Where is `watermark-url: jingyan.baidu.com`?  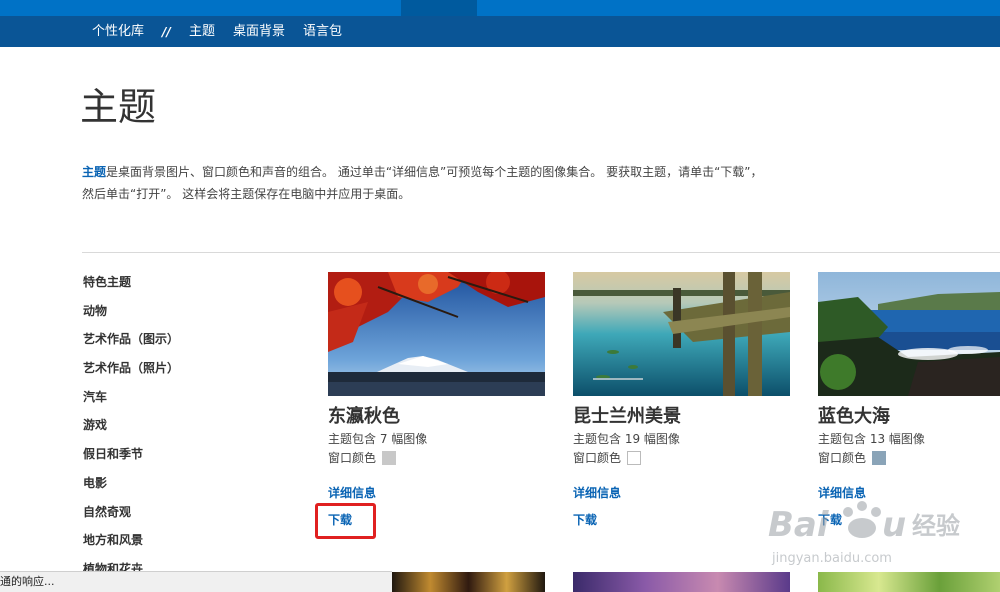
watermark-url: jingyan.baidu.com is located at coordinates (831, 558).